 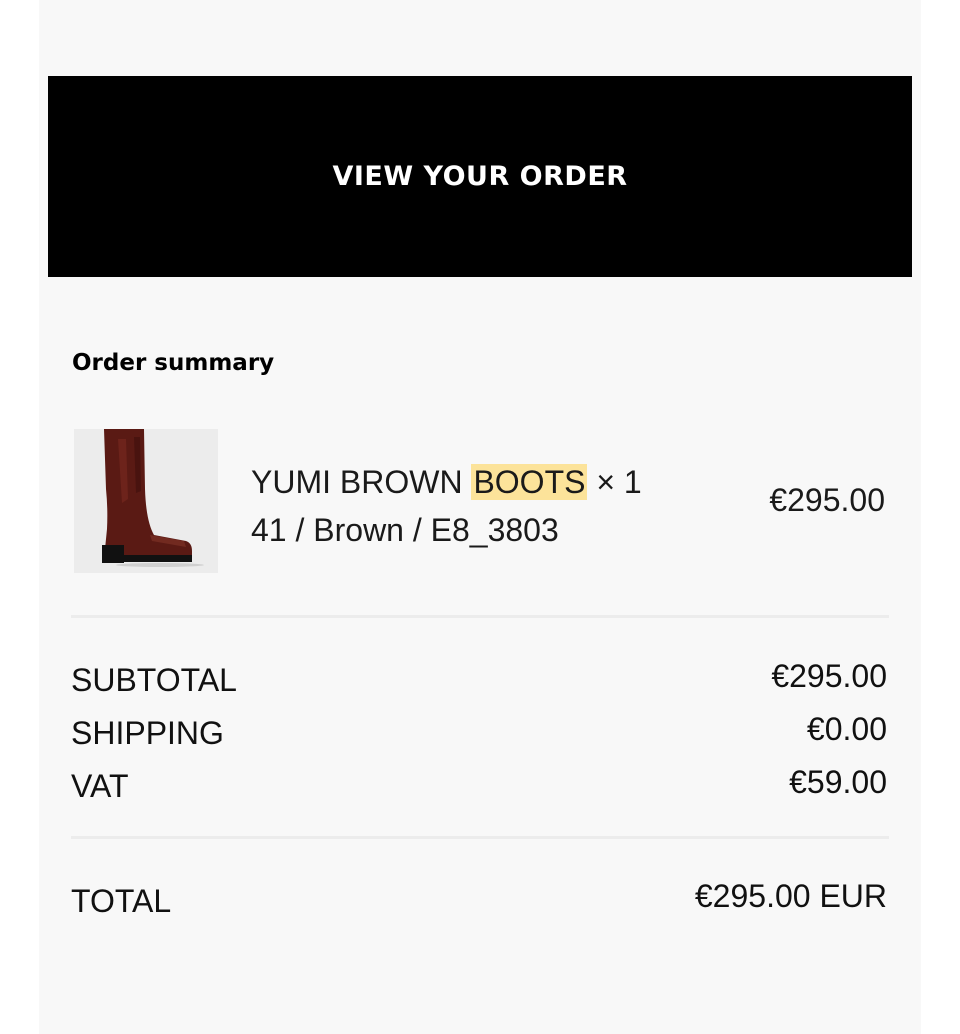 I want to click on shipping-label: SHIPPING, so click(x=147, y=733).